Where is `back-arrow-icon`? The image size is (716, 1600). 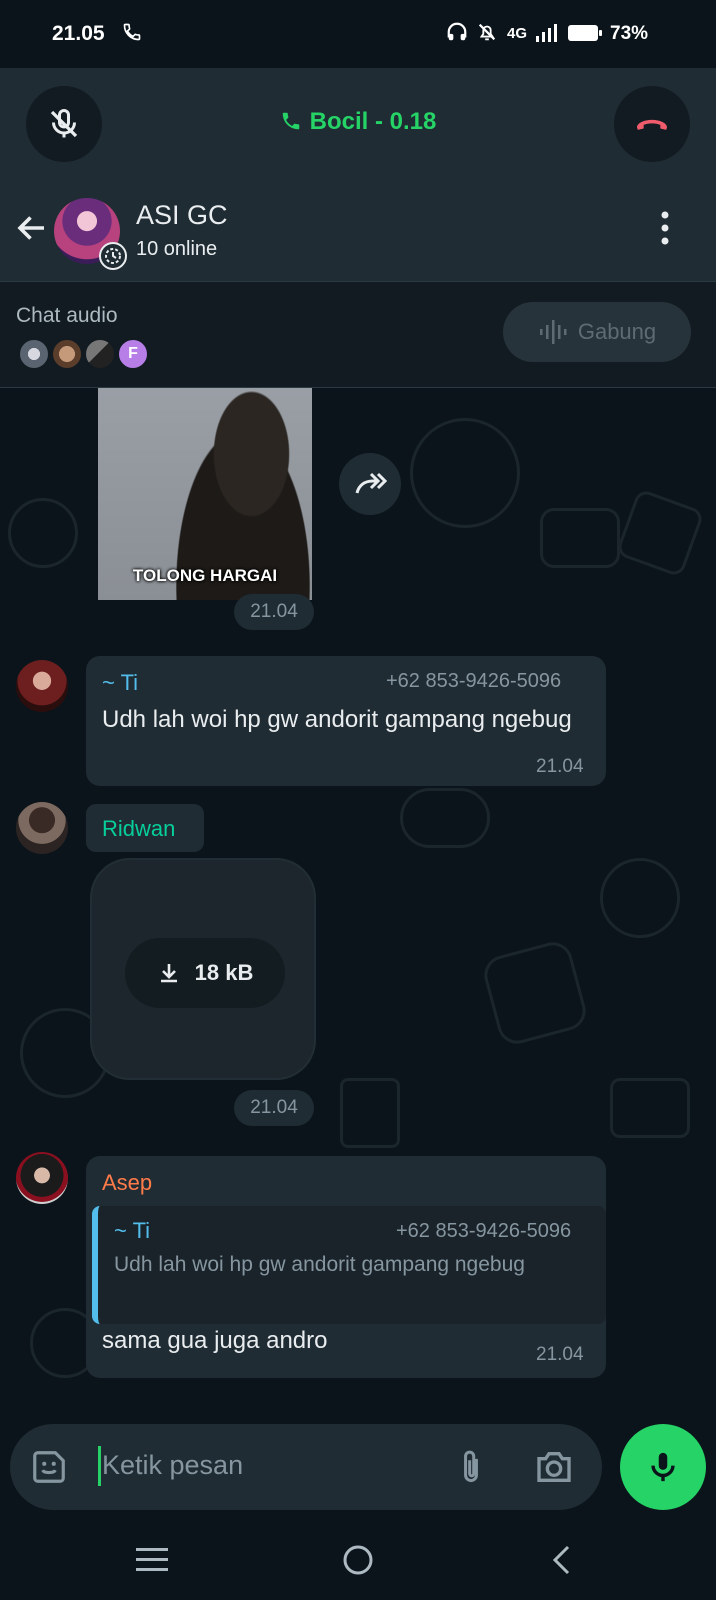
back-arrow-icon is located at coordinates (32, 230).